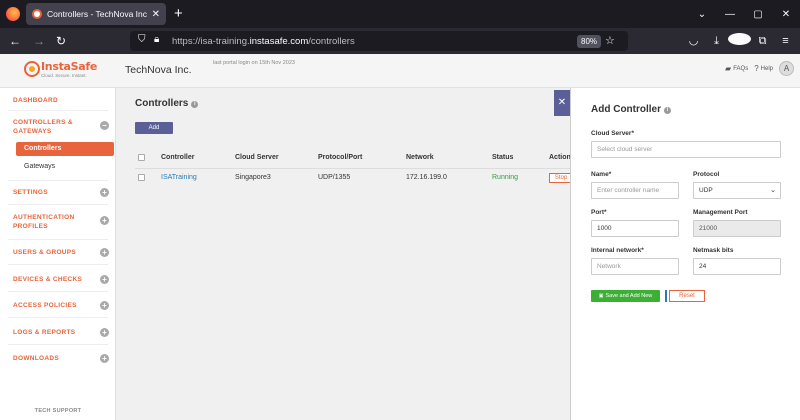  What do you see at coordinates (786, 14) in the screenshot?
I see `close-window-button: ✕` at bounding box center [786, 14].